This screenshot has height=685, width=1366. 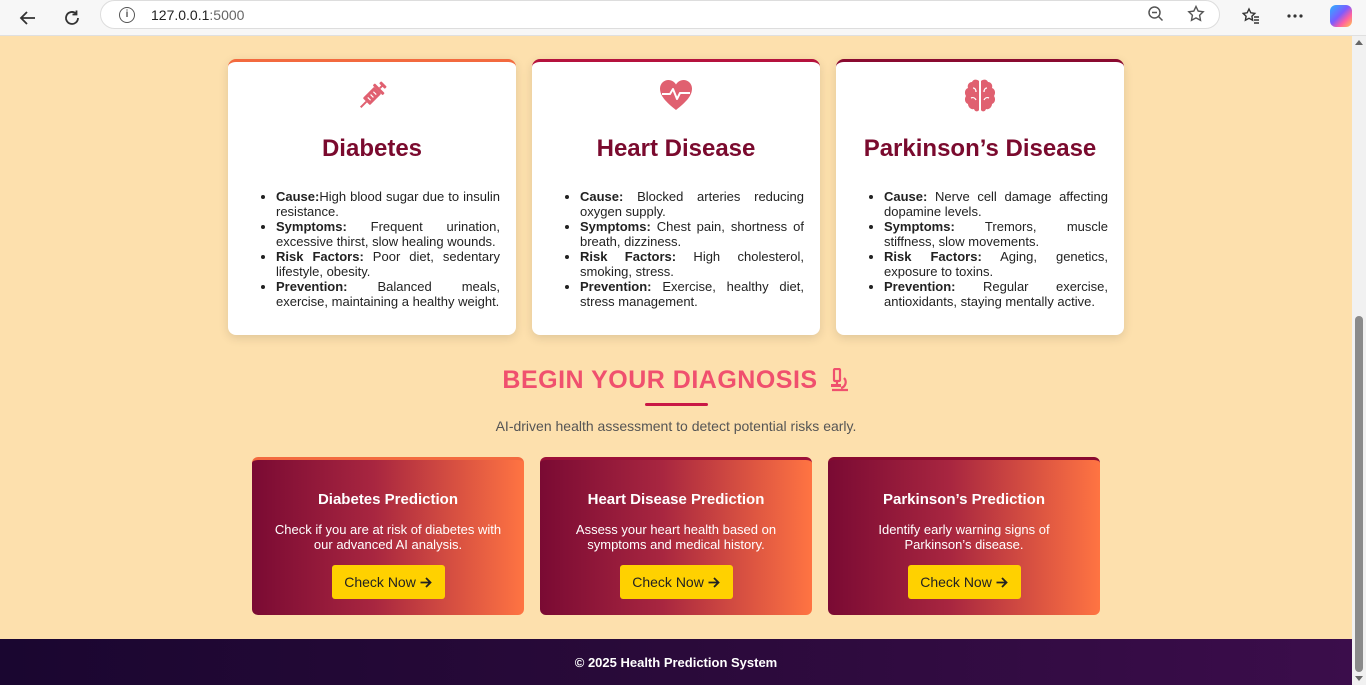 I want to click on zoom-out-icon, so click(x=1156, y=14).